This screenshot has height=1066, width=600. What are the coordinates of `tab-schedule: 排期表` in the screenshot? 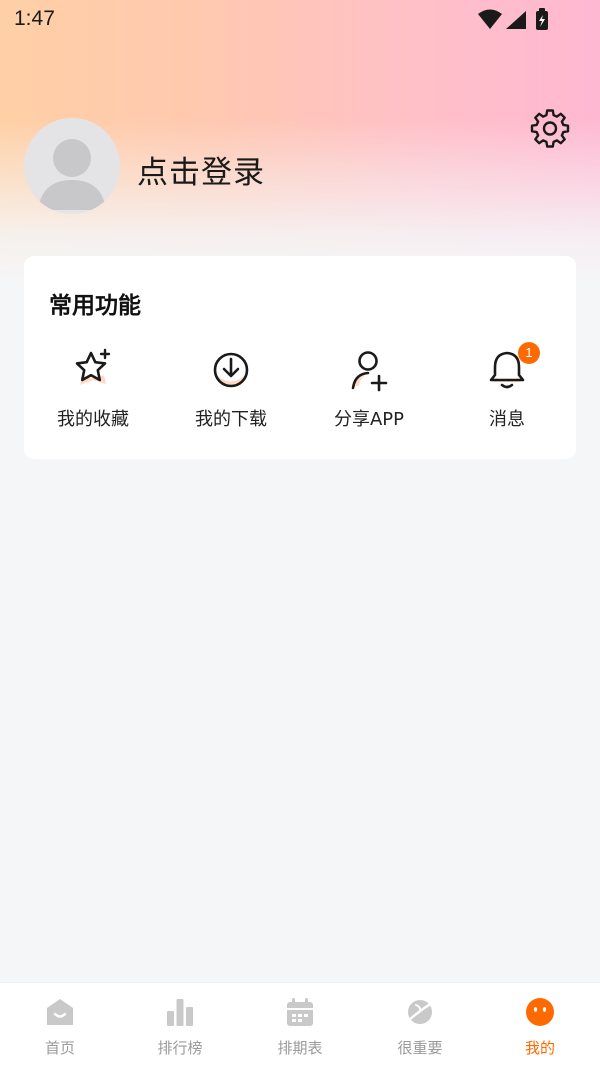 It's located at (300, 1024).